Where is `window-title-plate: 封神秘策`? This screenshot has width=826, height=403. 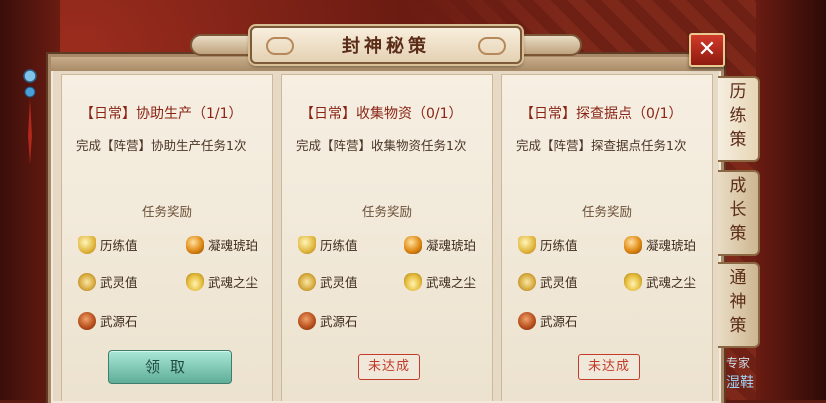 window-title-plate: 封神秘策 is located at coordinates (386, 45).